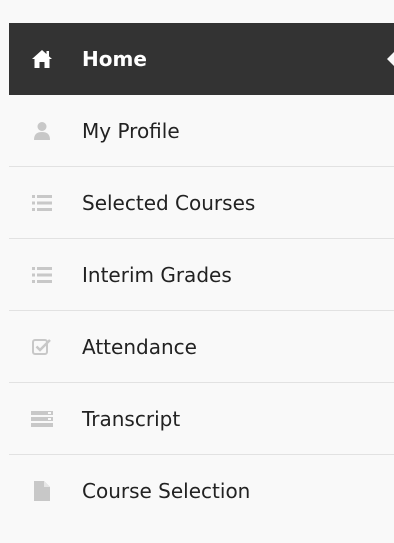  I want to click on sidebar-item-selected-courses: Selected Courses, so click(201, 203).